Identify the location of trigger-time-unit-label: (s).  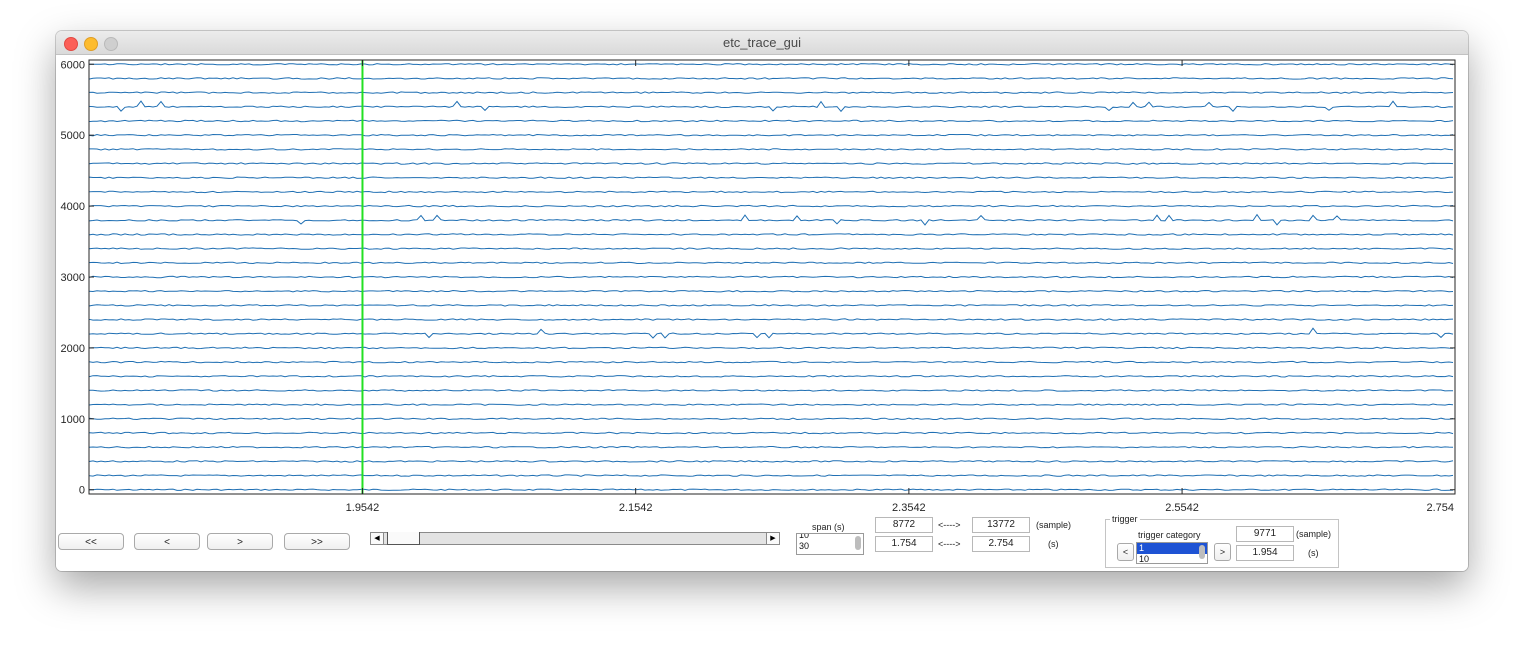
(1313, 553).